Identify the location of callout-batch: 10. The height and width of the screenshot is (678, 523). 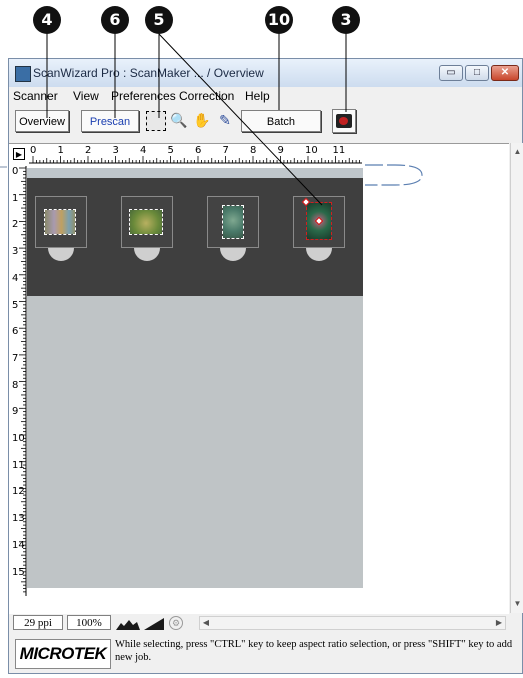
(279, 20).